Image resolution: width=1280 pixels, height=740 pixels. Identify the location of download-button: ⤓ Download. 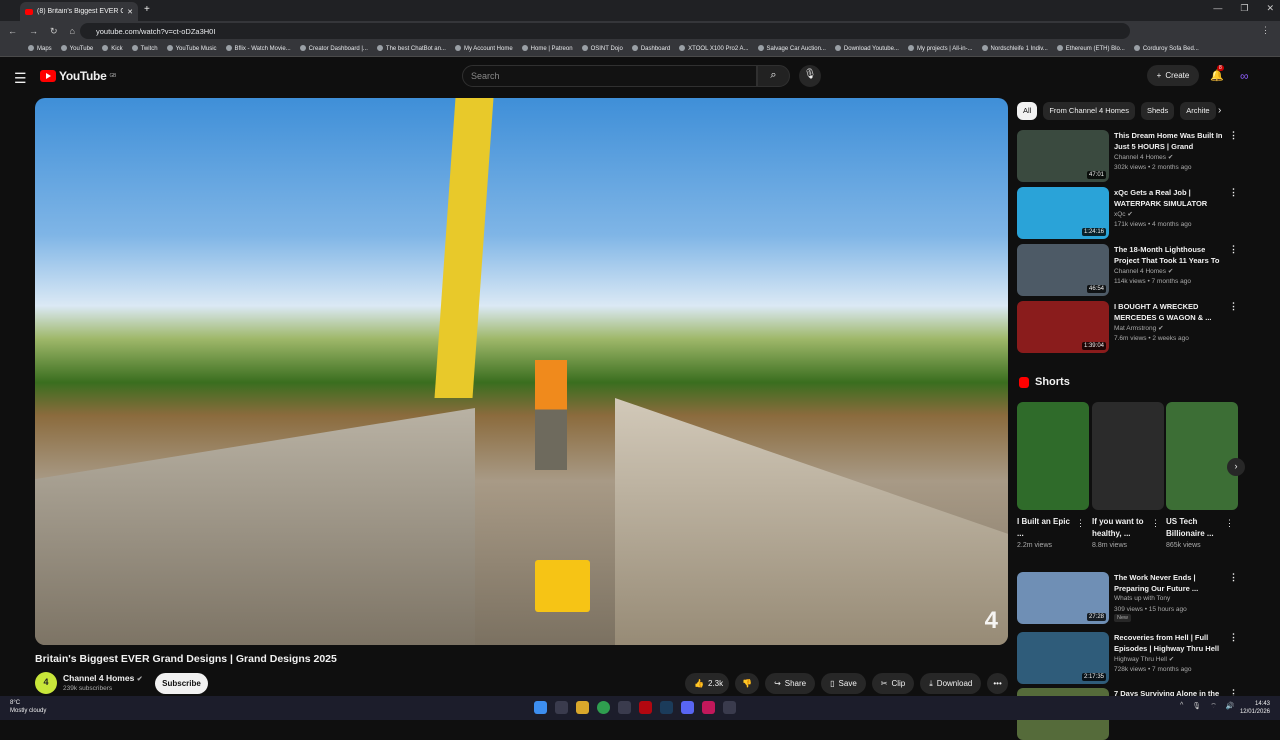
(951, 683).